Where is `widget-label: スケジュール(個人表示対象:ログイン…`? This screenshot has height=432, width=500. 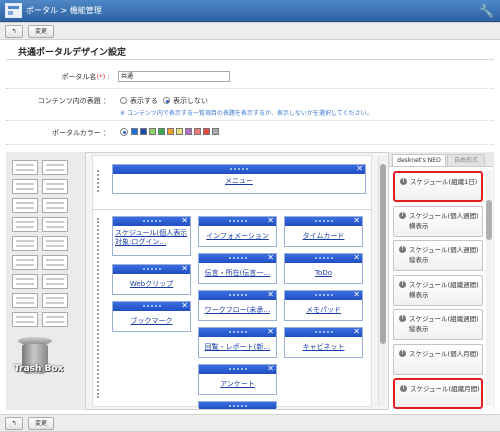
widget-label: スケジュール(個人表示対象:ログイン… is located at coordinates (151, 238).